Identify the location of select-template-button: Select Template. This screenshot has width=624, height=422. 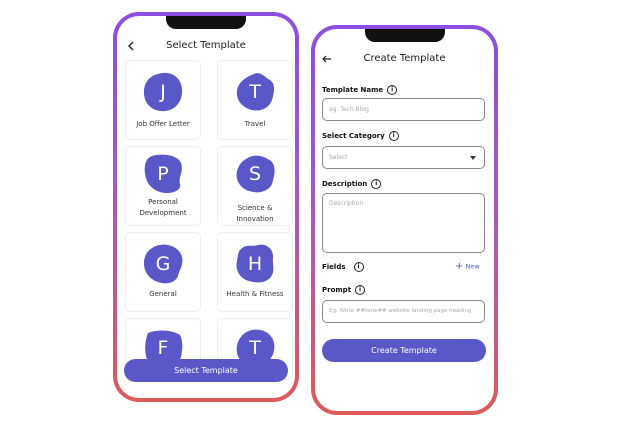
(206, 370).